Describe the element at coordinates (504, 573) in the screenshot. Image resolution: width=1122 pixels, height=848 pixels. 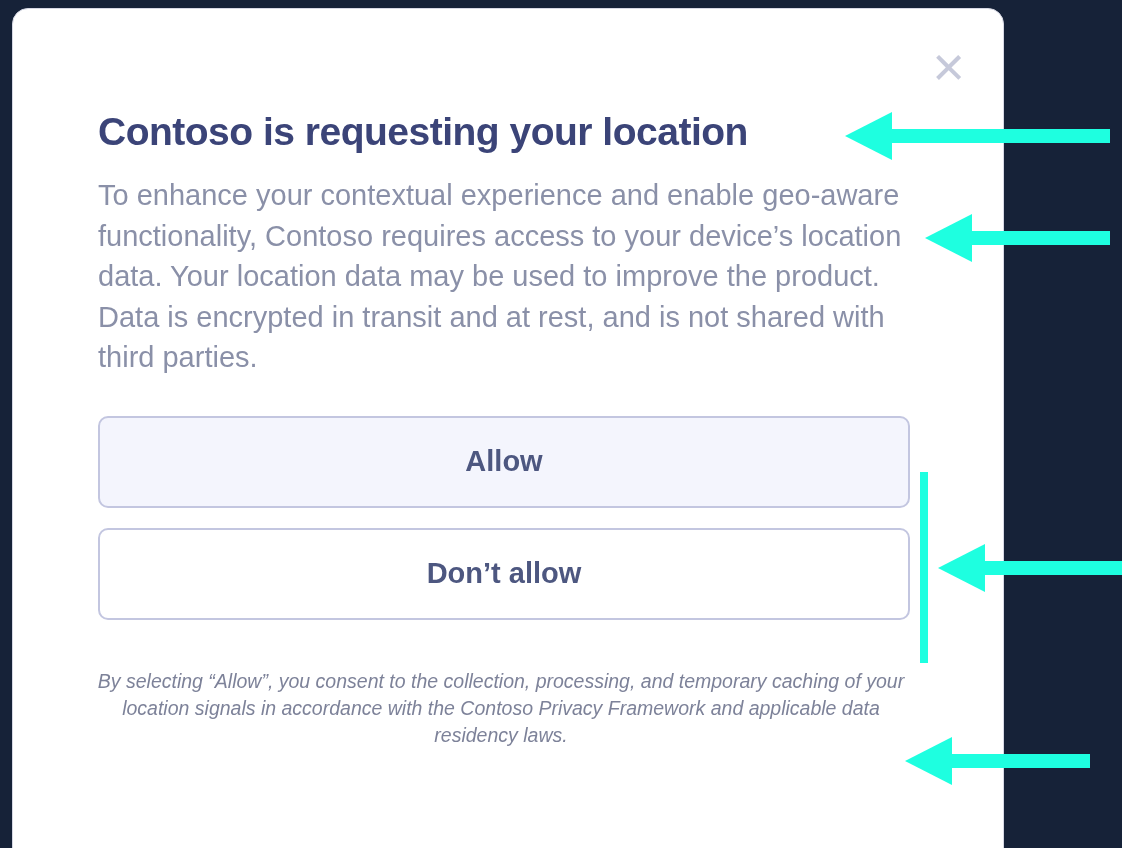
I see `deny-button: Don’t allow` at that location.